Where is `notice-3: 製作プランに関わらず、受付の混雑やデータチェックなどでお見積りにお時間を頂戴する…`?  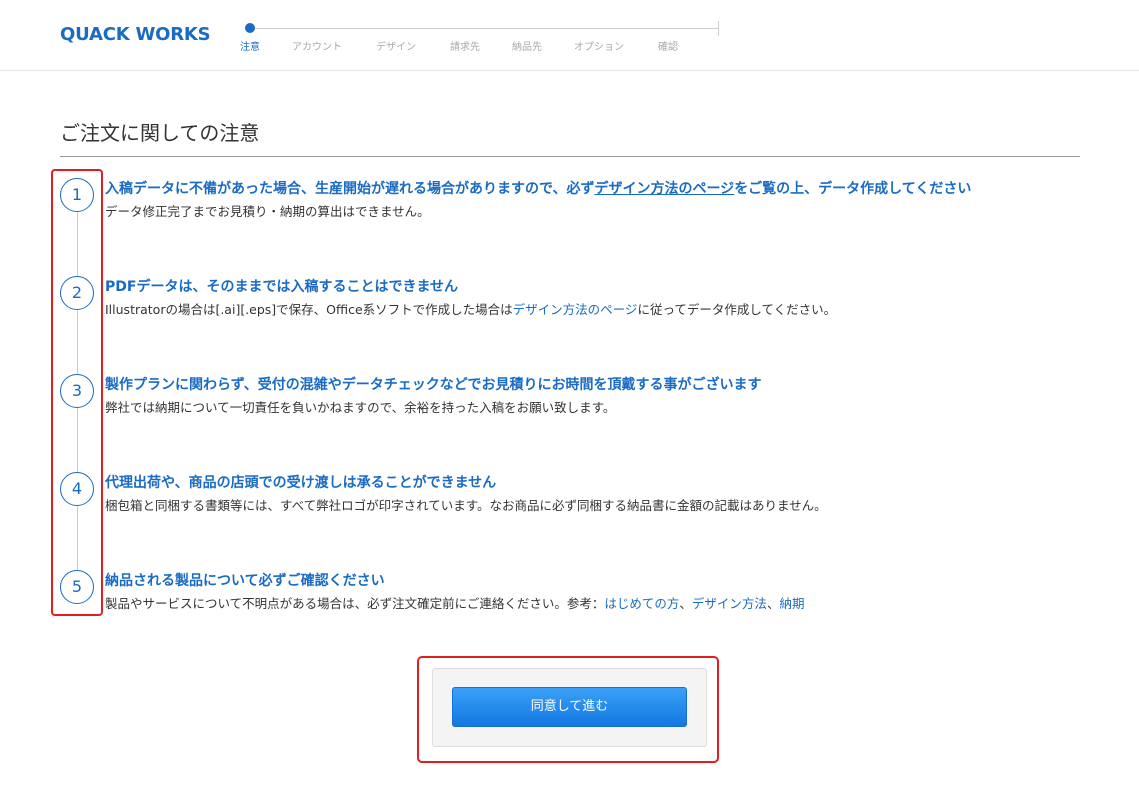 notice-3: 製作プランに関わらず、受付の混雑やデータチェックなどでお見積りにお時間を頂戴する… is located at coordinates (433, 396).